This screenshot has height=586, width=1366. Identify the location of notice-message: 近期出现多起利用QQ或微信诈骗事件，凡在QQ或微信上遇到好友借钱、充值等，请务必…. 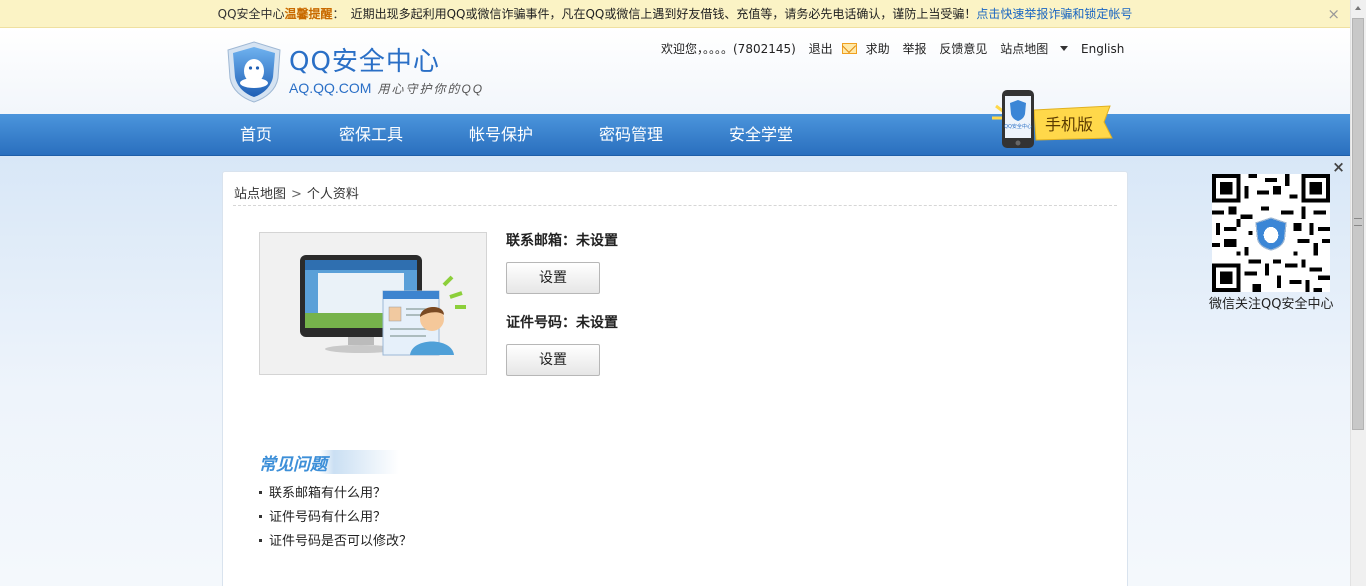
(663, 14).